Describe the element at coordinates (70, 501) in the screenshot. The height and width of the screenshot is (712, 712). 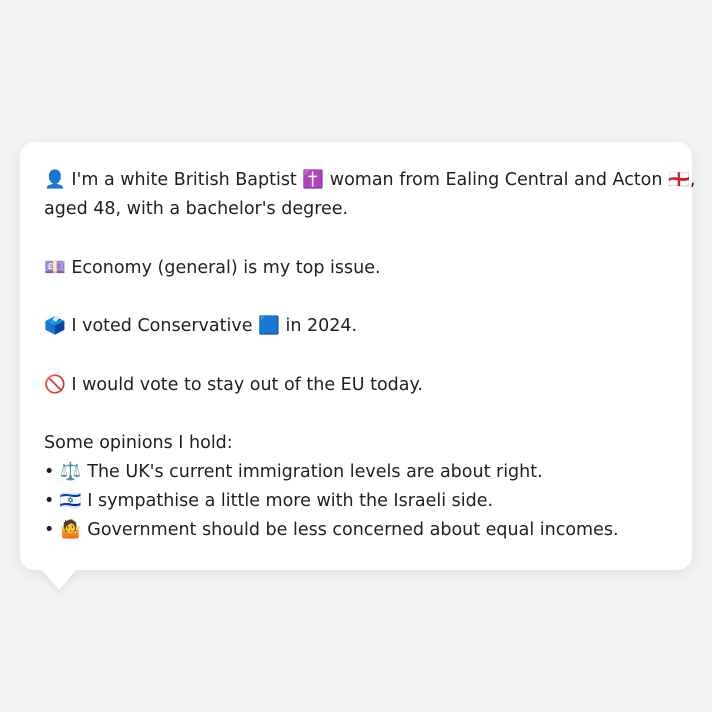
I see `israel-flag-icon: 🇮🇱` at that location.